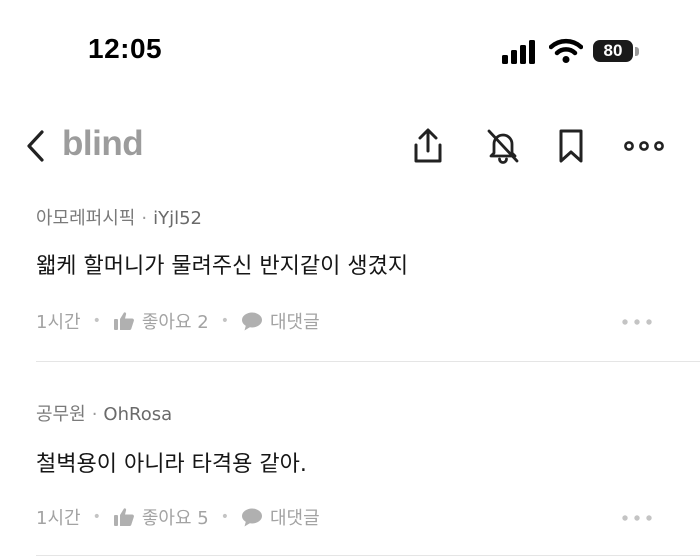  Describe the element at coordinates (428, 146) in the screenshot. I see `share-icon` at that location.